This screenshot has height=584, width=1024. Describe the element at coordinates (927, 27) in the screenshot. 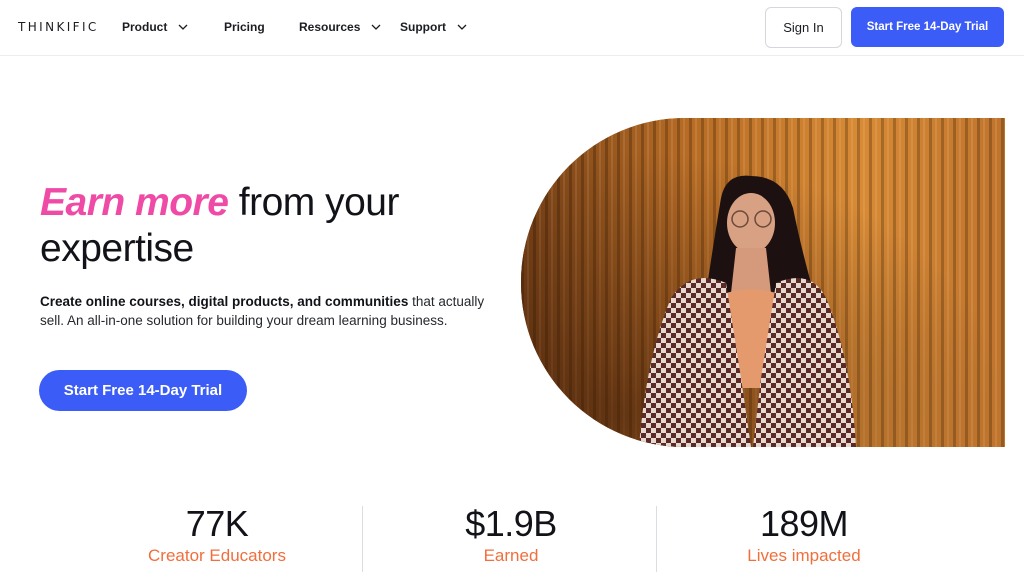

I see `start-trial-button-nav: Start Free 14-Day Trial` at that location.